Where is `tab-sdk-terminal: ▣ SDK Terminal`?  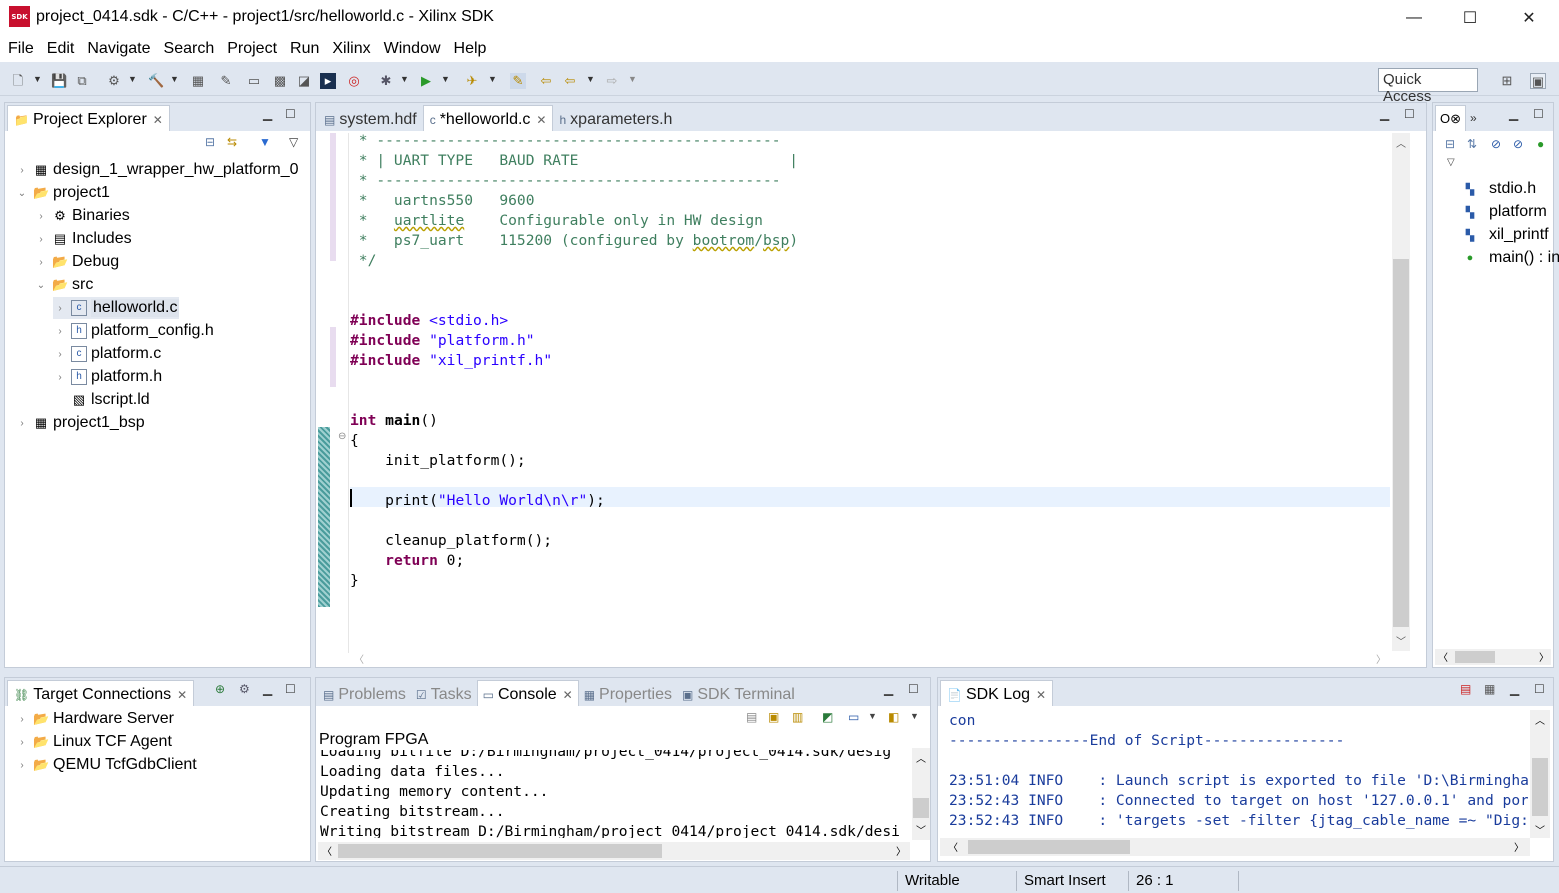
tab-sdk-terminal: ▣ SDK Terminal is located at coordinates (738, 693).